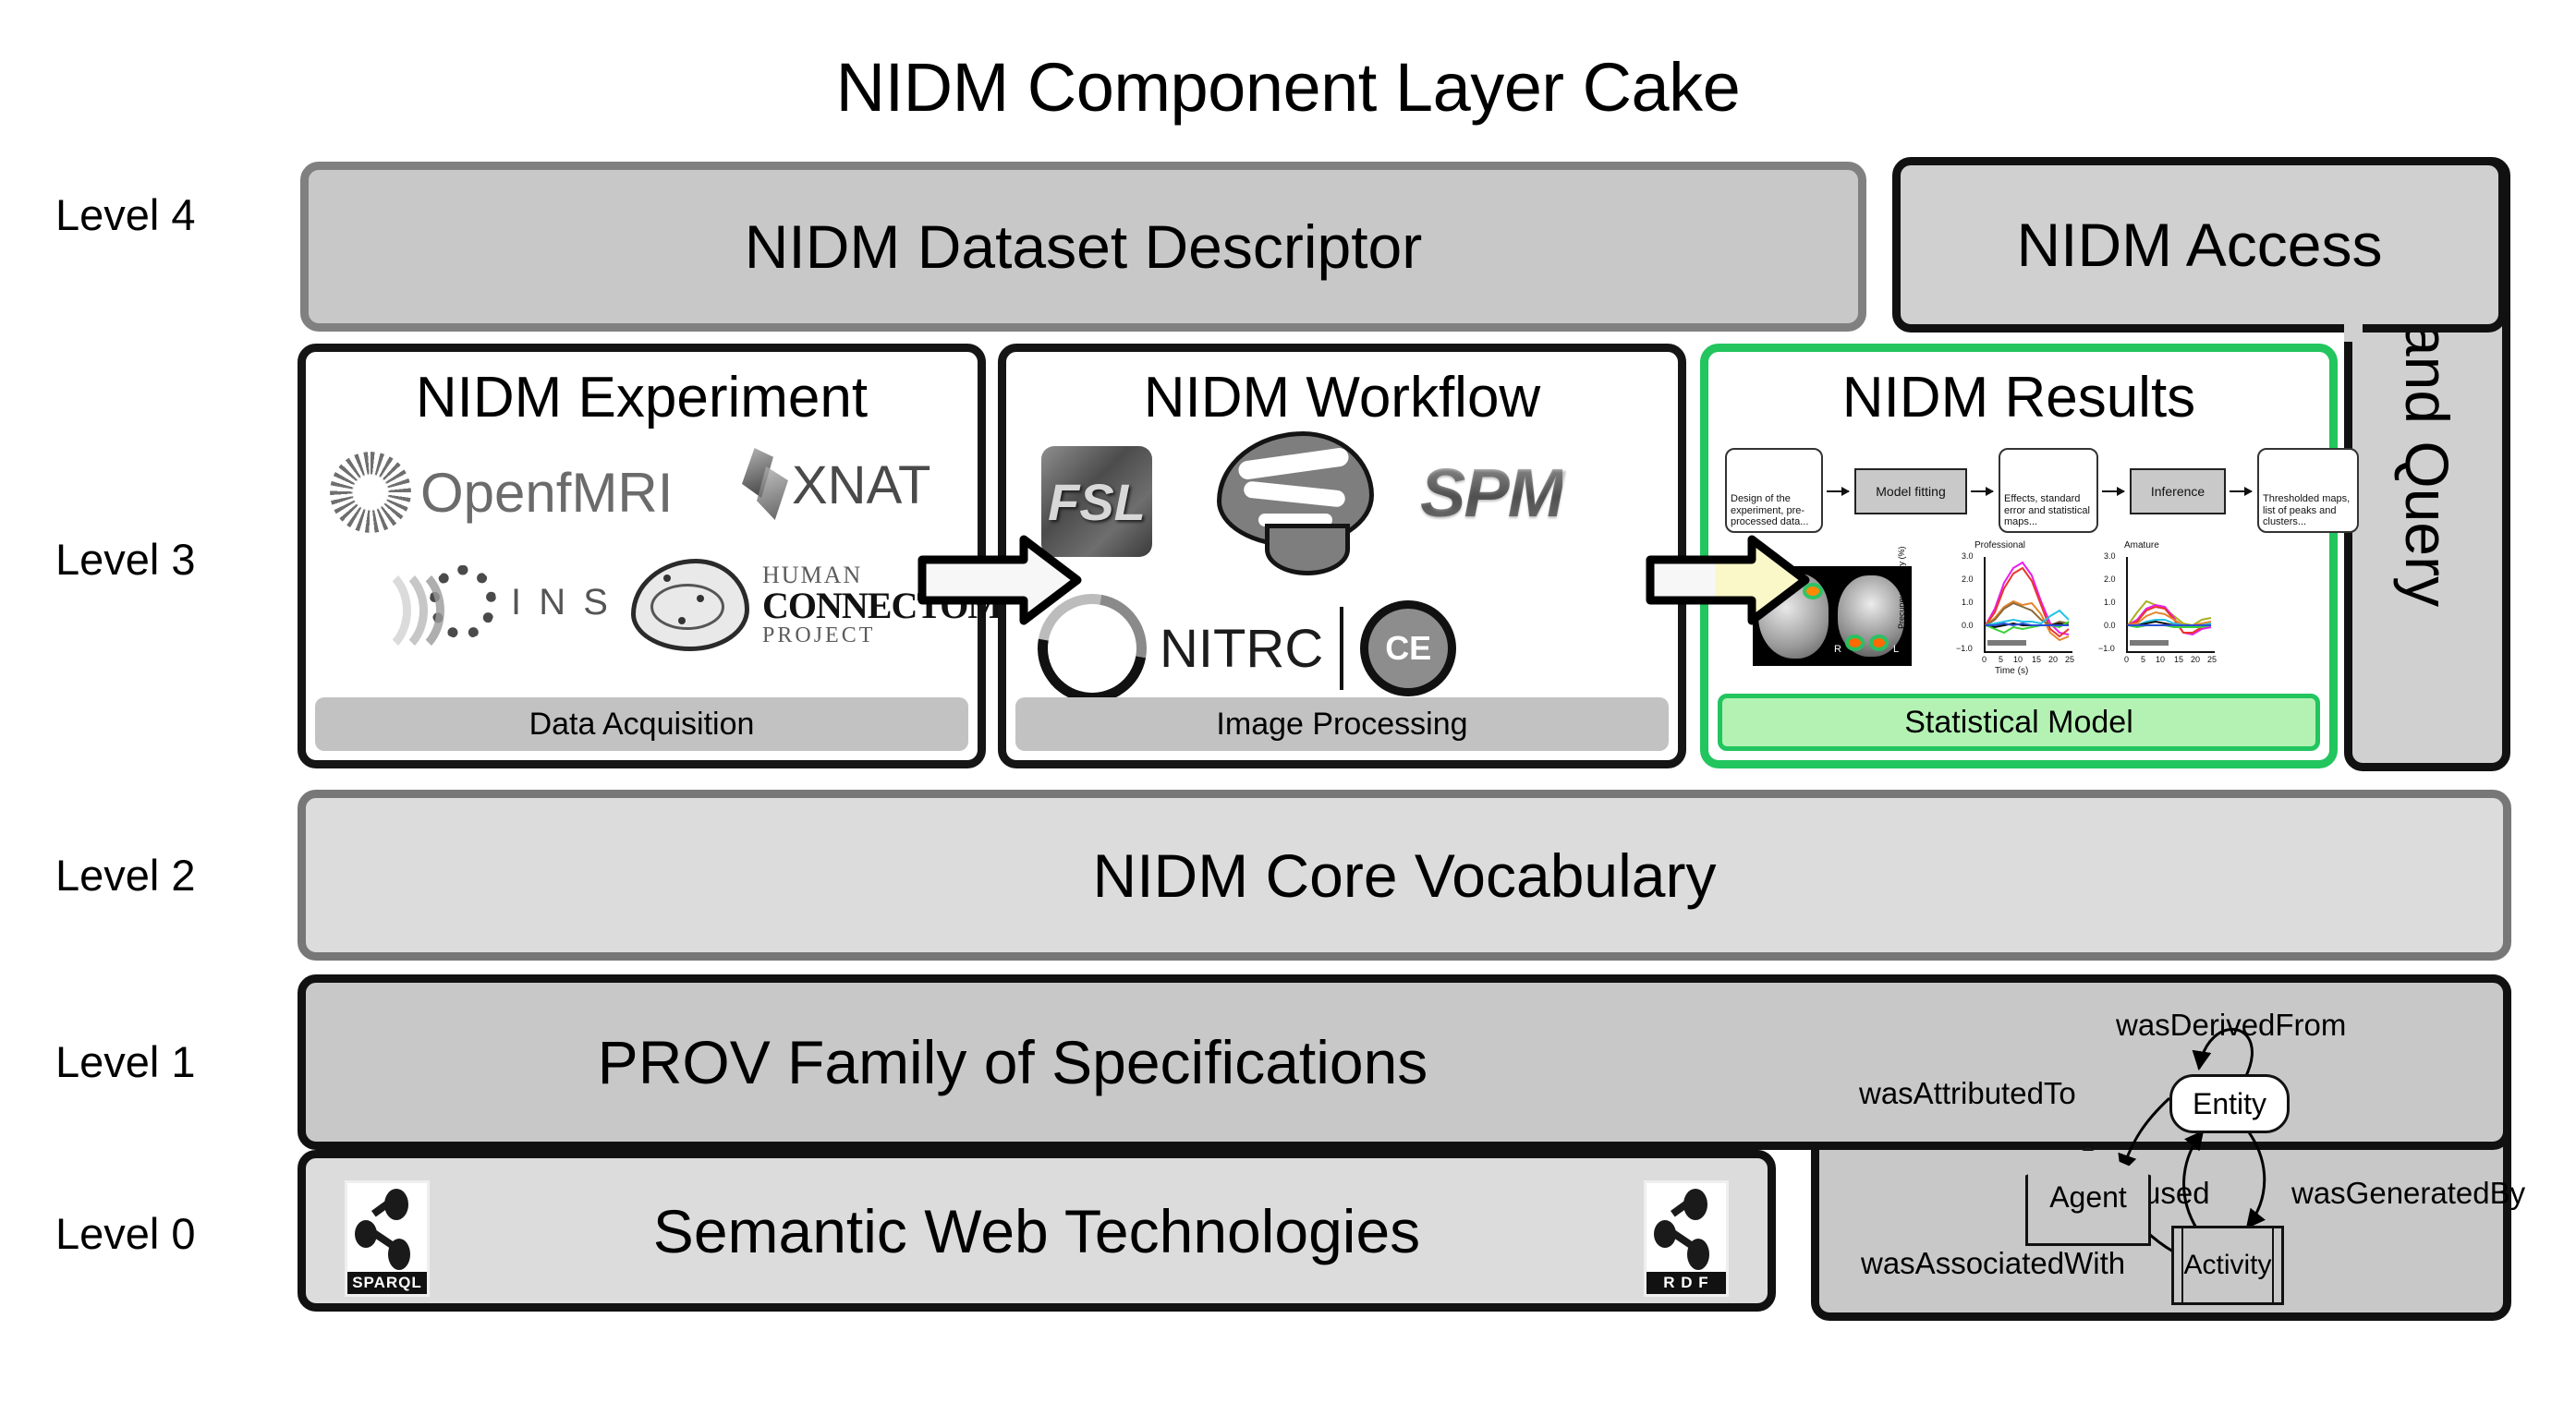 Image resolution: width=2576 pixels, height=1403 pixels. Describe the element at coordinates (2127, 659) in the screenshot. I see `plot-amature-xtick-0: 0` at that location.